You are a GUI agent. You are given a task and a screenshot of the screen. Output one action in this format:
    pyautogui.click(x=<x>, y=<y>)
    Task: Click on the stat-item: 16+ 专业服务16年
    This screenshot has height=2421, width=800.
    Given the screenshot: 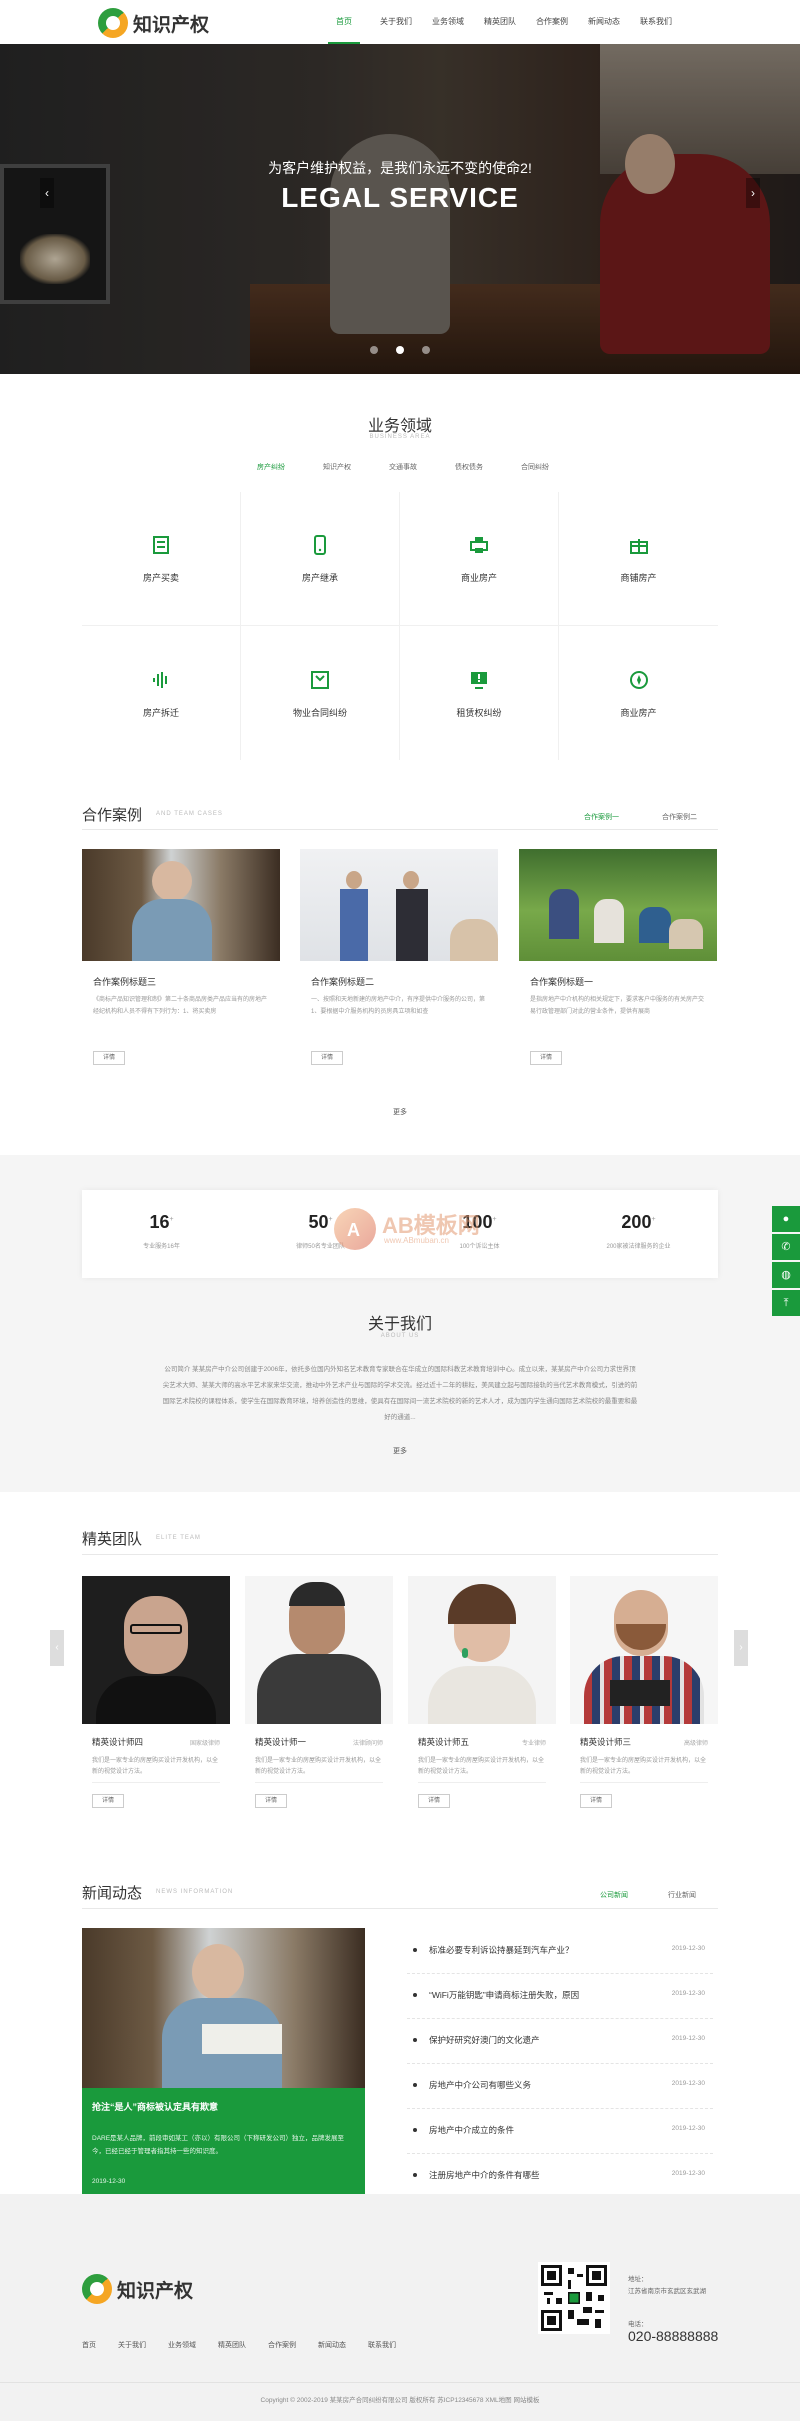 What is the action you would take?
    pyautogui.click(x=161, y=1234)
    